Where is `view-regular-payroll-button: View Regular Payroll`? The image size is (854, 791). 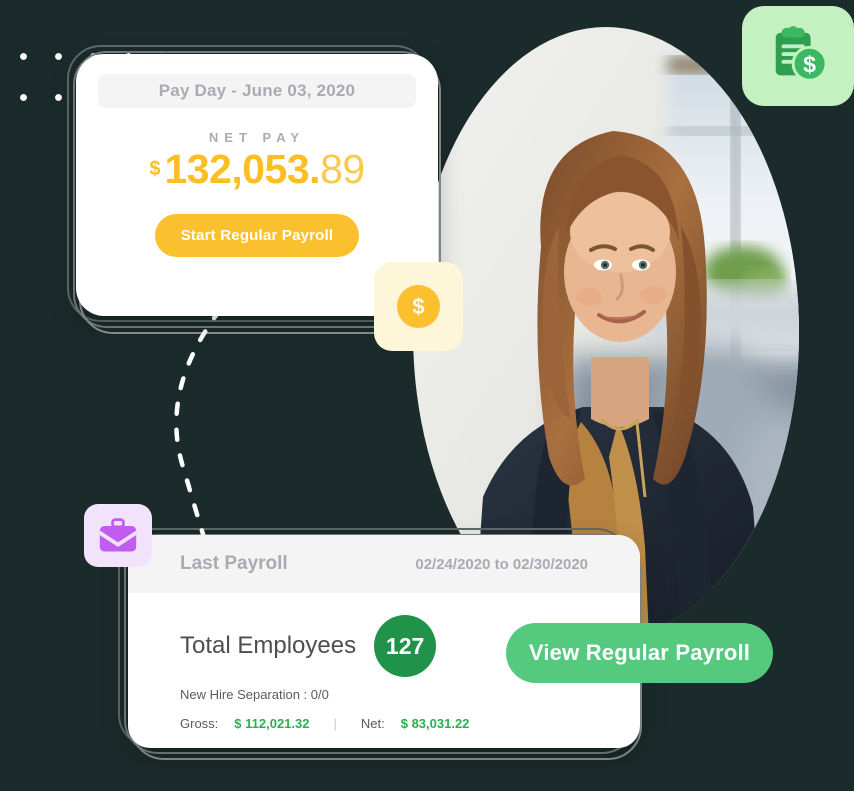 view-regular-payroll-button: View Regular Payroll is located at coordinates (639, 653).